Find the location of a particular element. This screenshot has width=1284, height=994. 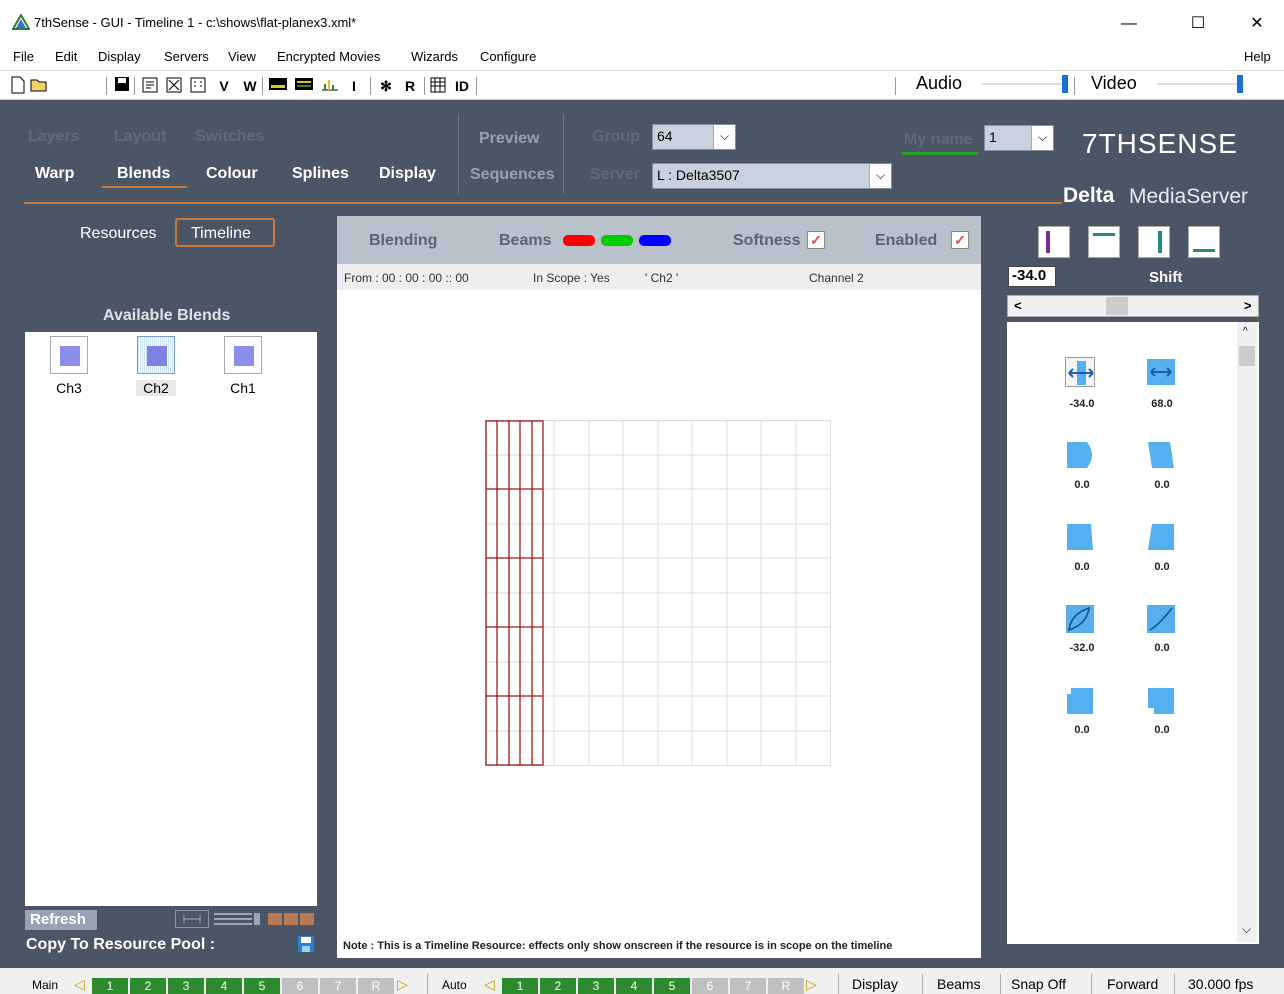

status-snap: Snap Off is located at coordinates (1038, 984).